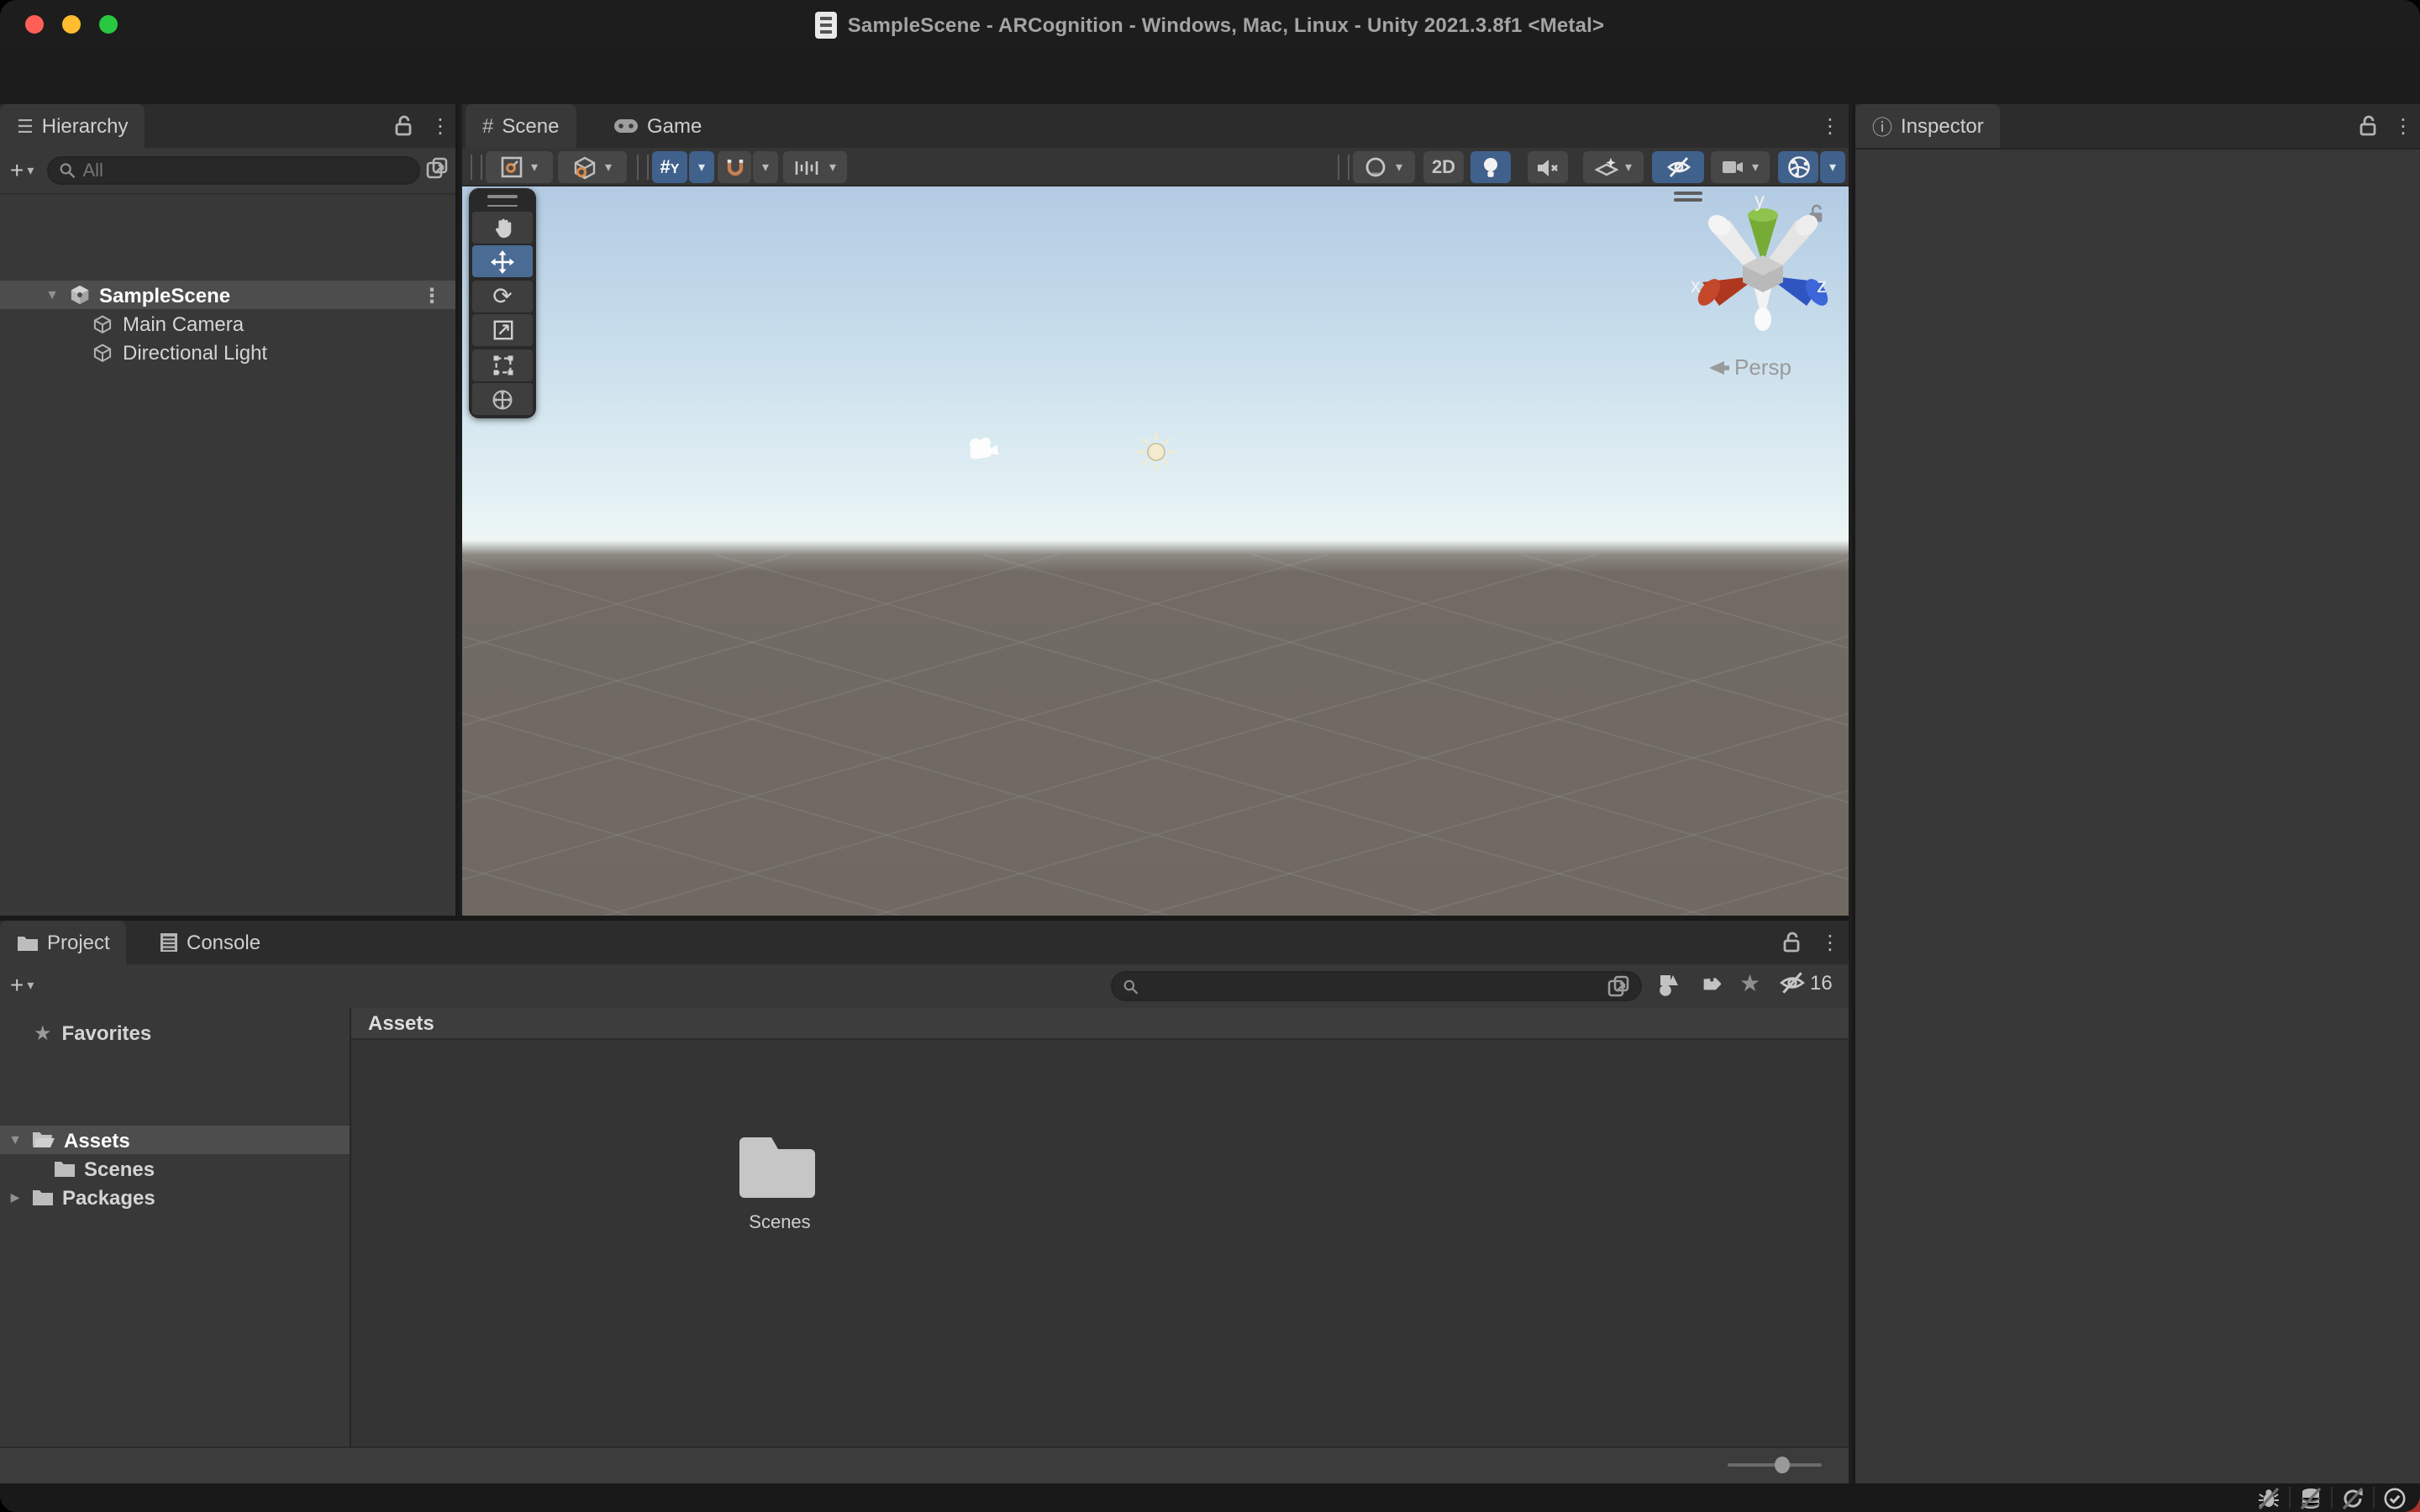  Describe the element at coordinates (245, 170) in the screenshot. I see `hierarchy-search-input` at that location.